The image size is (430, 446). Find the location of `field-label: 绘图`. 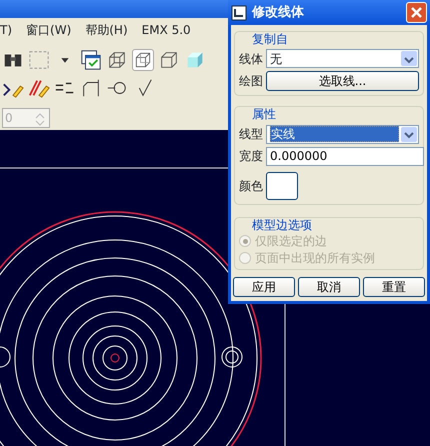

field-label: 绘图 is located at coordinates (251, 81).